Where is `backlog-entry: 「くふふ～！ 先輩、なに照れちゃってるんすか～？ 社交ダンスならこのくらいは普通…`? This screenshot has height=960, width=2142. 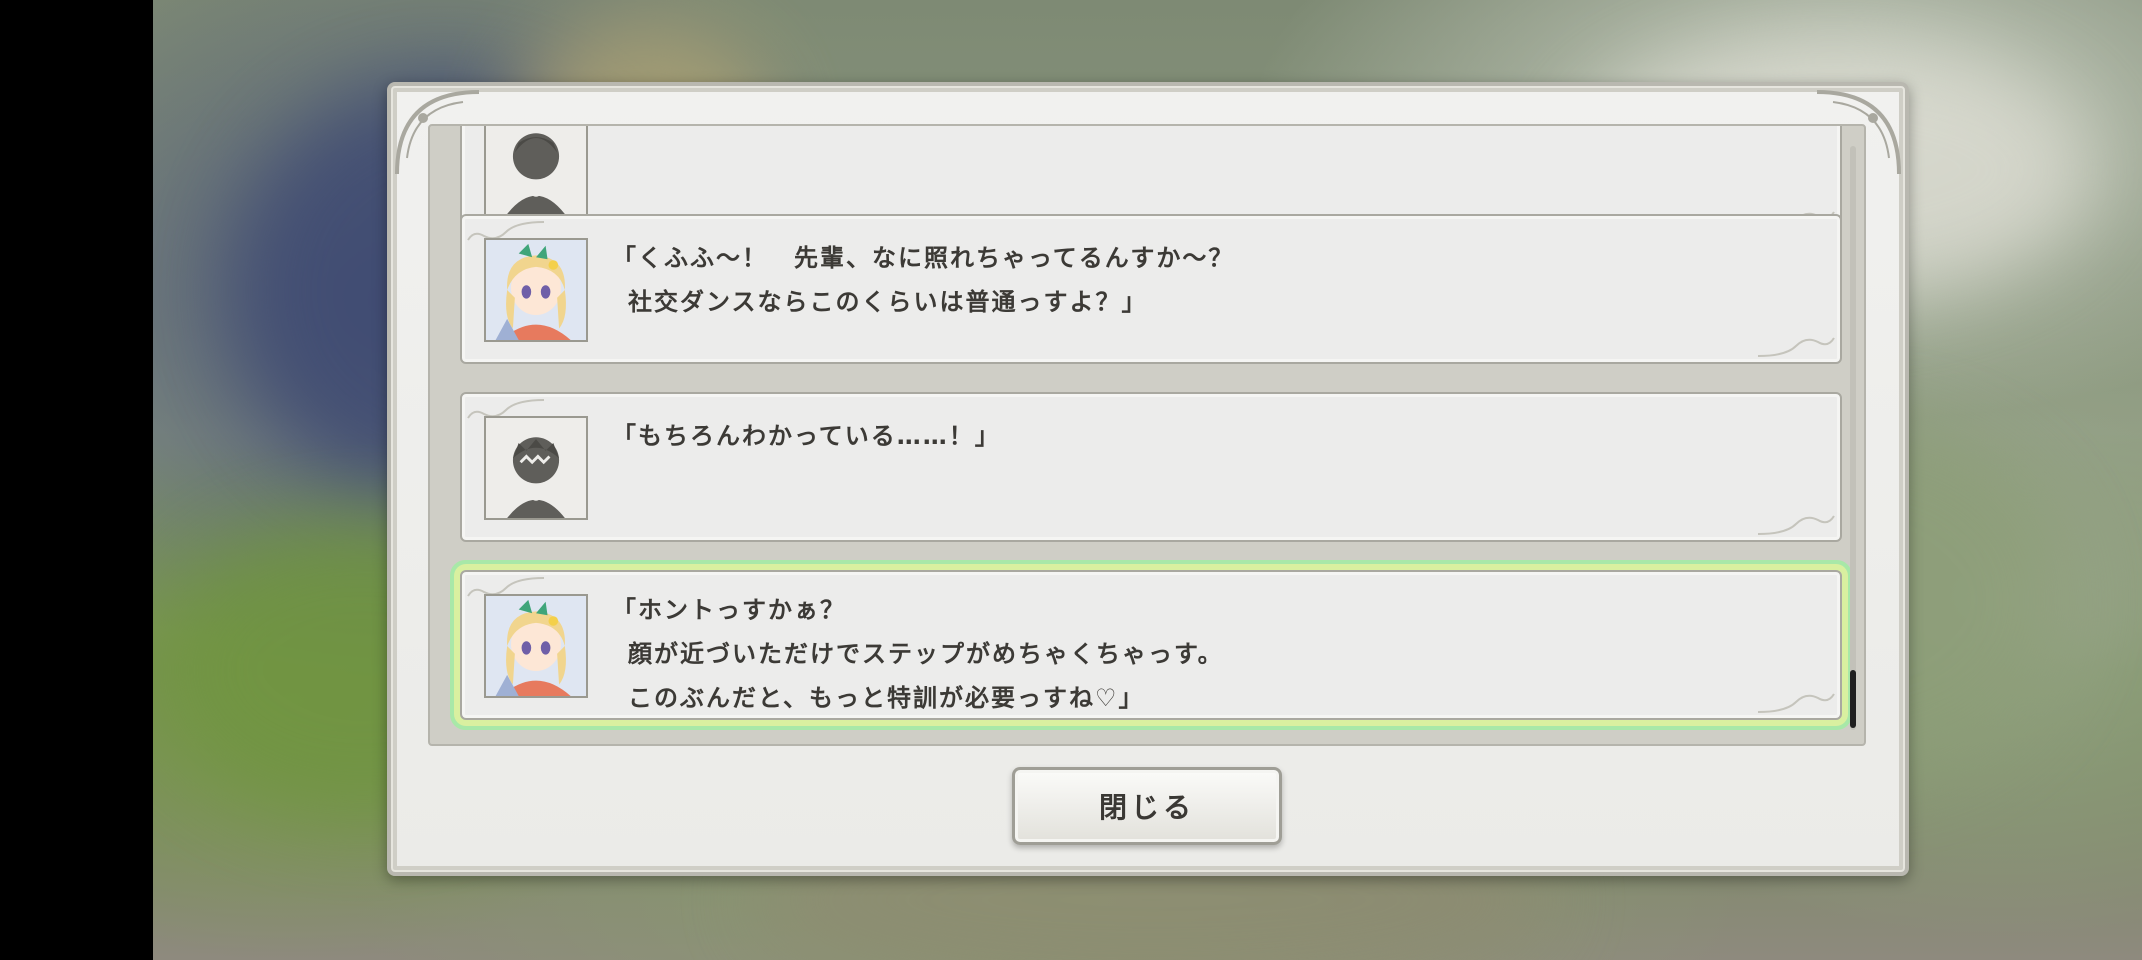 backlog-entry: 「くふふ～！ 先輩、なに照れちゃってるんすか～？ 社交ダンスならこのくらいは普通… is located at coordinates (1151, 289).